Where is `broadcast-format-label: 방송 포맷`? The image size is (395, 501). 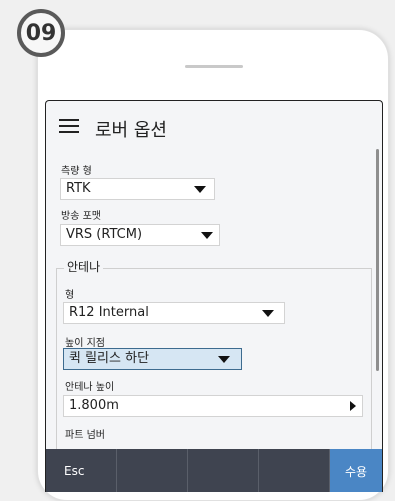
broadcast-format-label: 방송 포맷 is located at coordinates (81, 216).